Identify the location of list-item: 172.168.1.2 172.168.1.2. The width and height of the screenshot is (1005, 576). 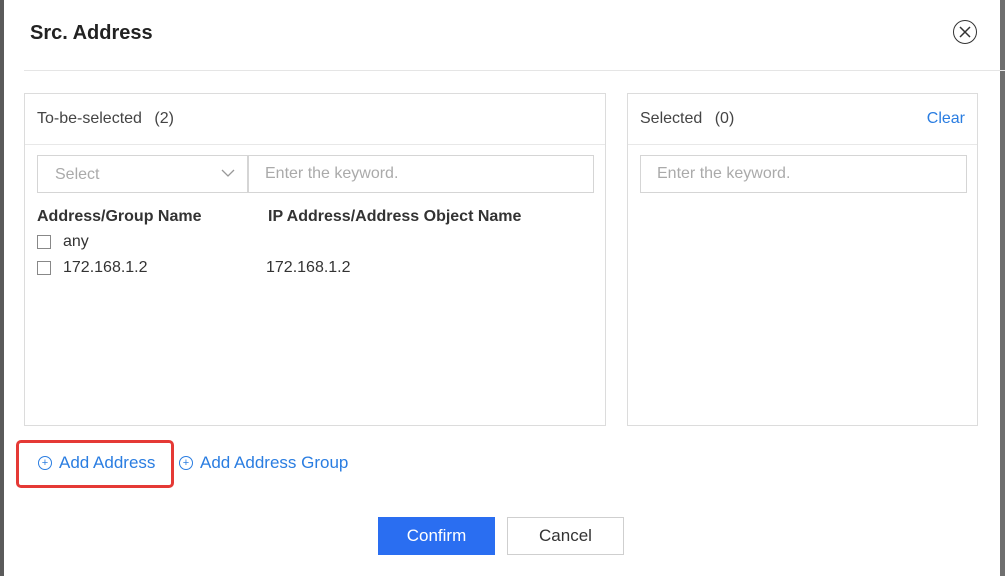
(315, 270).